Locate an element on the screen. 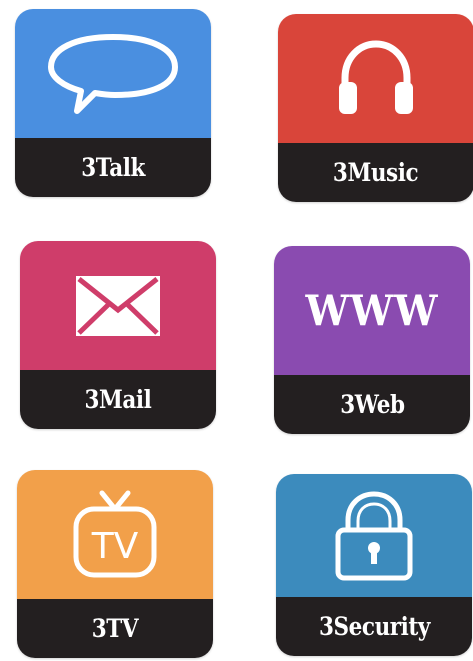  tile-label: 3TV is located at coordinates (115, 628).